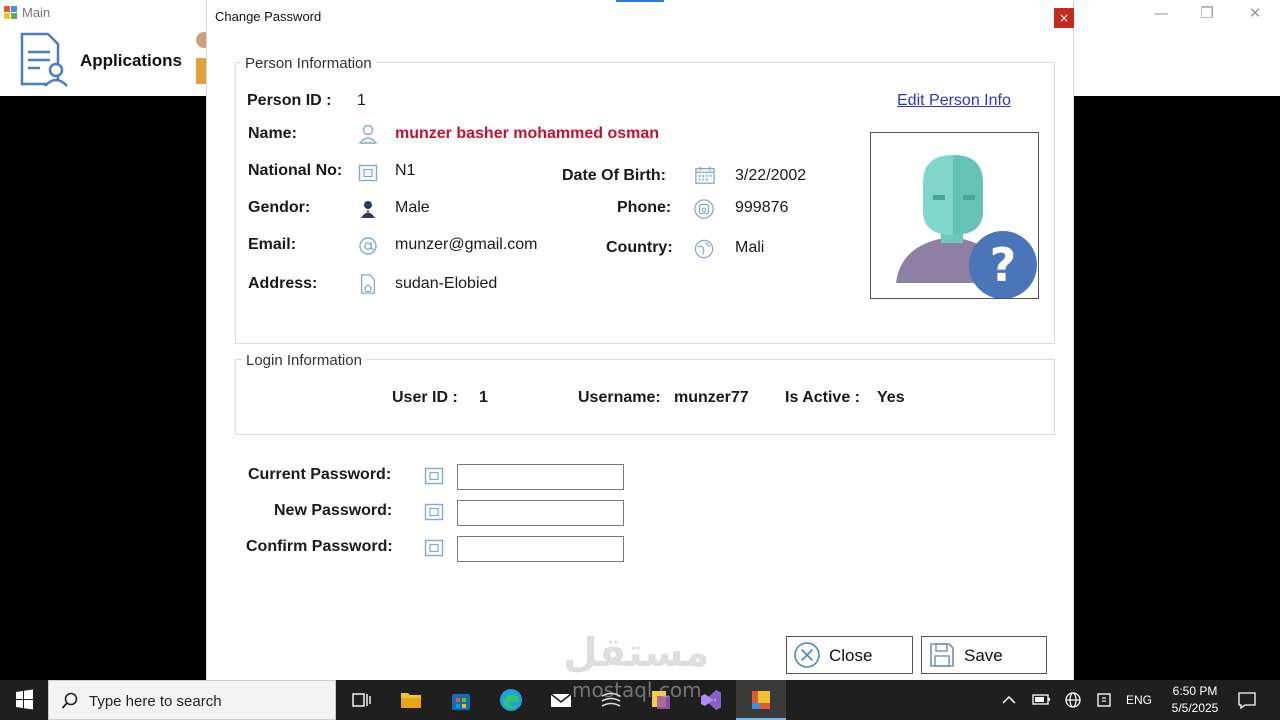 This screenshot has width=1280, height=720. I want to click on folder-icon, so click(411, 700).